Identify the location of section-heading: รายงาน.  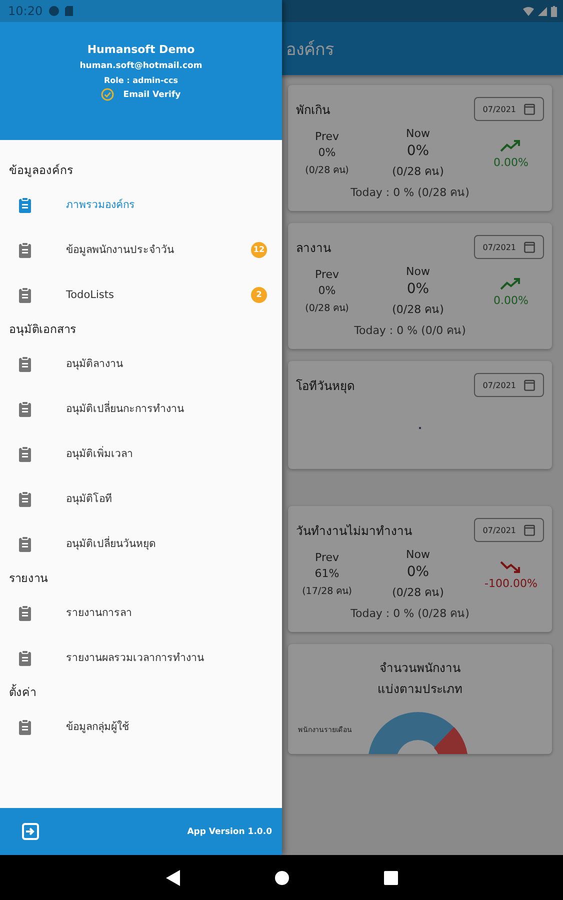
(28, 578).